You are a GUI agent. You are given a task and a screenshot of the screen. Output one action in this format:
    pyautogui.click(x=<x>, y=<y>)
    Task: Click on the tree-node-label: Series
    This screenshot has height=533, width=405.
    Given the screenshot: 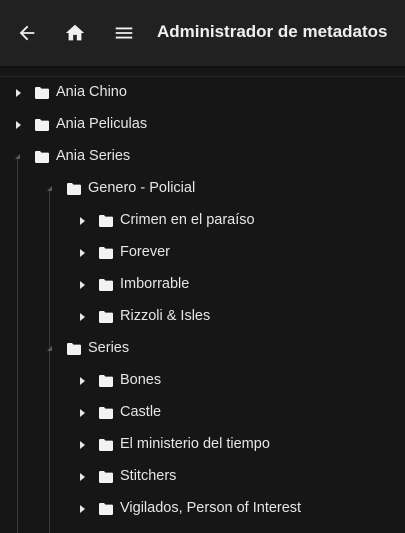 What is the action you would take?
    pyautogui.click(x=109, y=348)
    